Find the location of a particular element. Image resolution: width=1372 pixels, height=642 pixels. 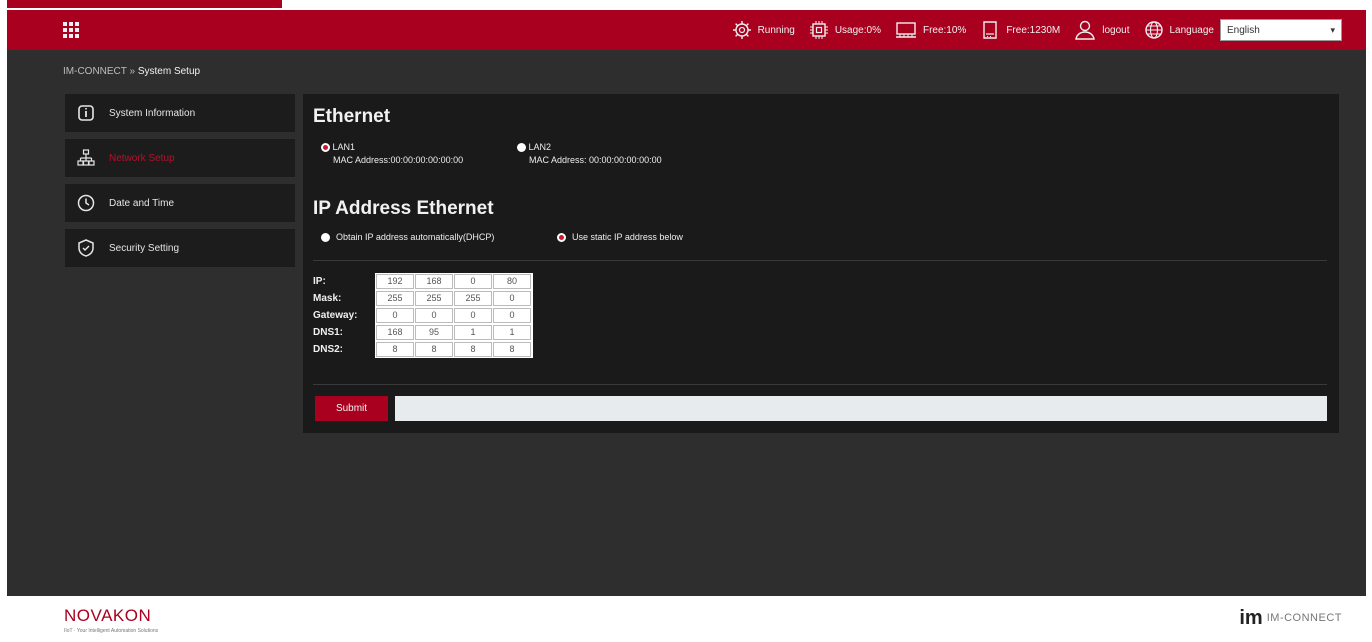

dns1-octet-4-input: 1 is located at coordinates (512, 332).